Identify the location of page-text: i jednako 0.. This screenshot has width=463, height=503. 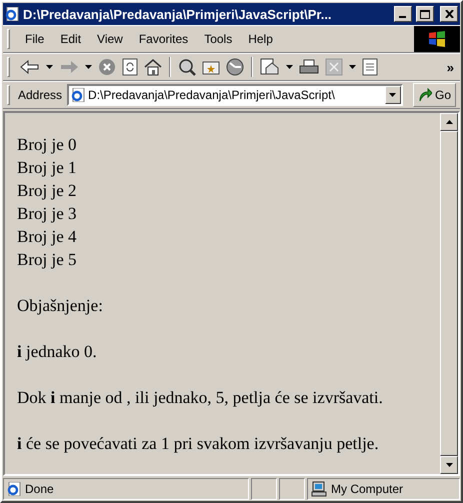
(57, 352).